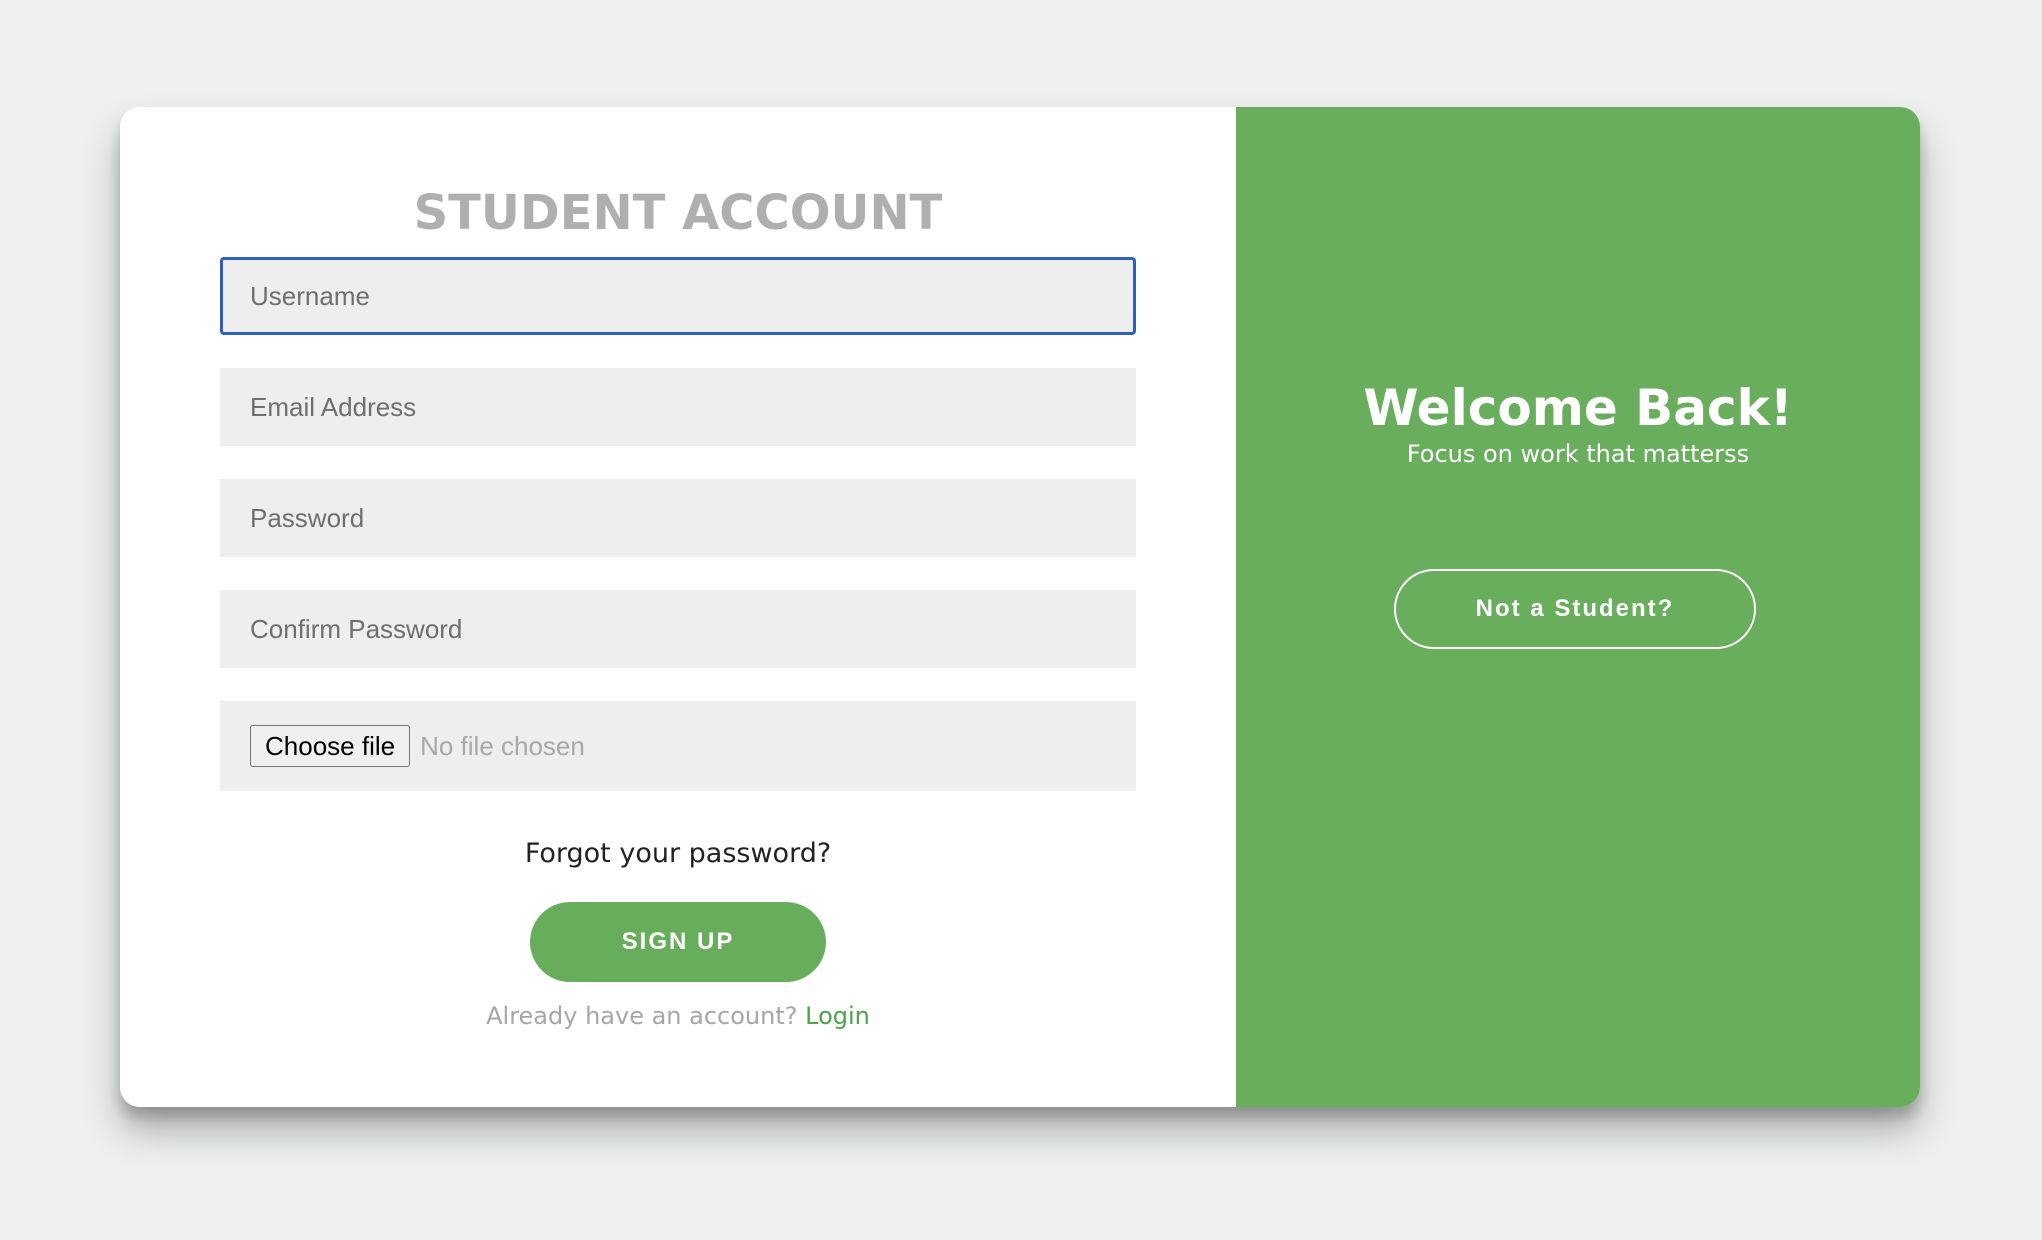 The image size is (2042, 1240). What do you see at coordinates (678, 853) in the screenshot?
I see `forgot-password-link: Forgot your password?` at bounding box center [678, 853].